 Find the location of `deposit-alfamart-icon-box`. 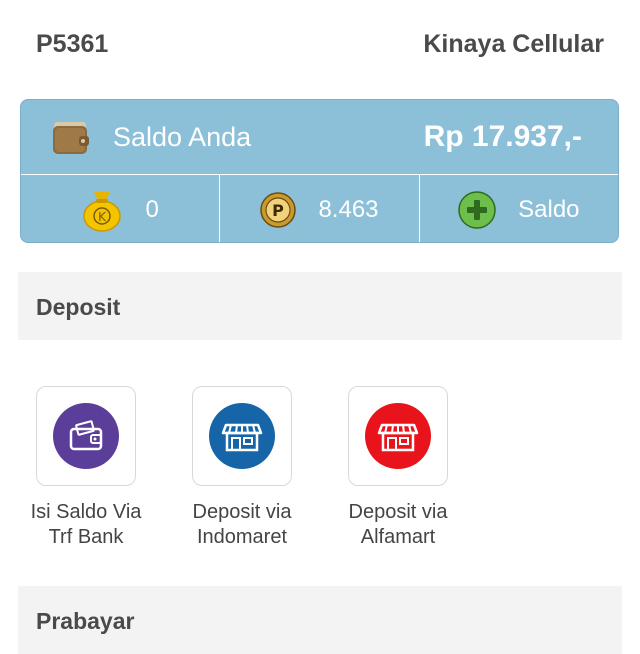

deposit-alfamart-icon-box is located at coordinates (398, 436).